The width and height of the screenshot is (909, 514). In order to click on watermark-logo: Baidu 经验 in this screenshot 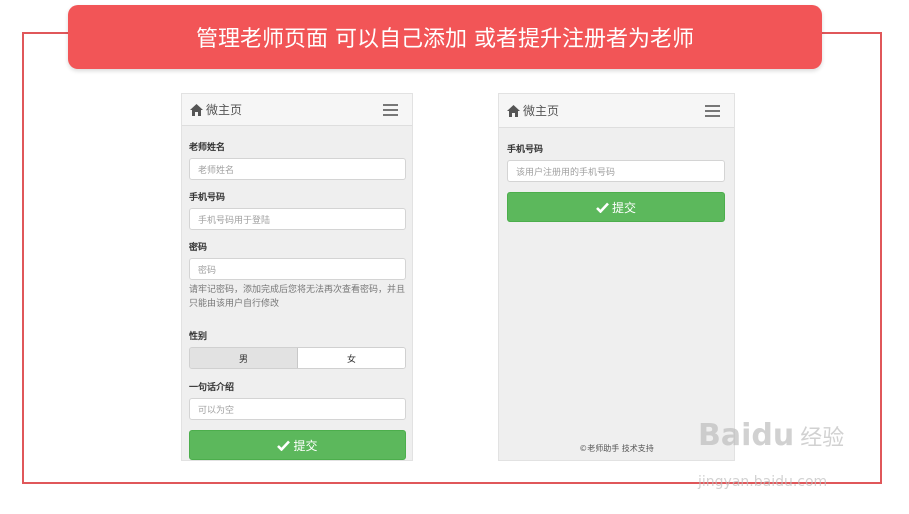, I will do `click(771, 435)`.